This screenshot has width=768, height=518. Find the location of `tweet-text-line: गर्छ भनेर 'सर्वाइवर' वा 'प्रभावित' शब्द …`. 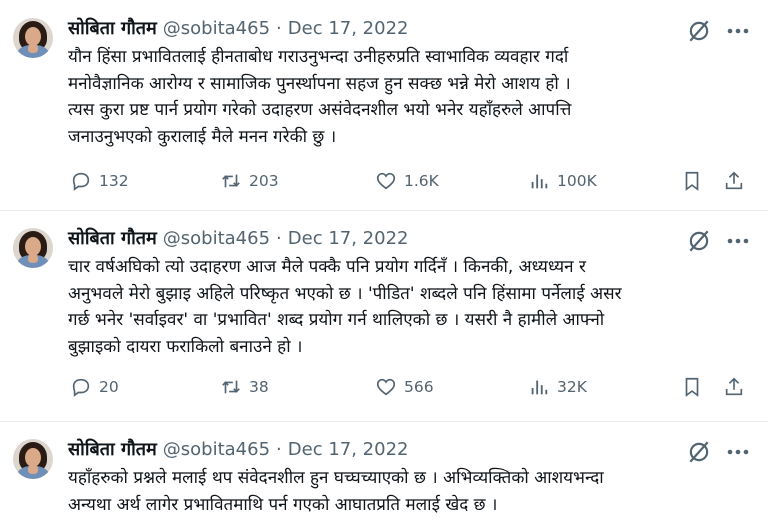

tweet-text-line: गर्छ भनेर 'सर्वाइवर' वा 'प्रभावित' शब्द … is located at coordinates (336, 320).